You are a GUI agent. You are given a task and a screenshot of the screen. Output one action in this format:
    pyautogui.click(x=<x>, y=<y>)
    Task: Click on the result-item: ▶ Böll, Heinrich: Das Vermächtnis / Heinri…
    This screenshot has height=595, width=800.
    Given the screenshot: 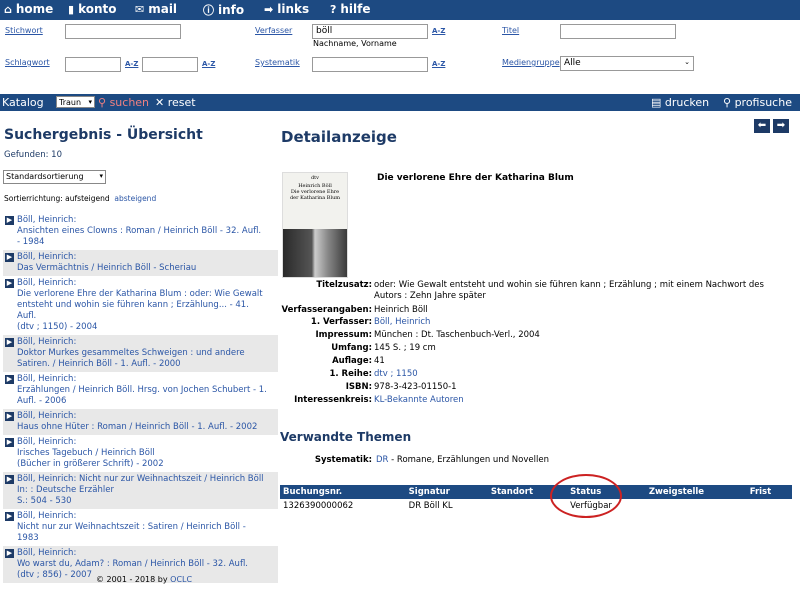 What is the action you would take?
    pyautogui.click(x=140, y=263)
    